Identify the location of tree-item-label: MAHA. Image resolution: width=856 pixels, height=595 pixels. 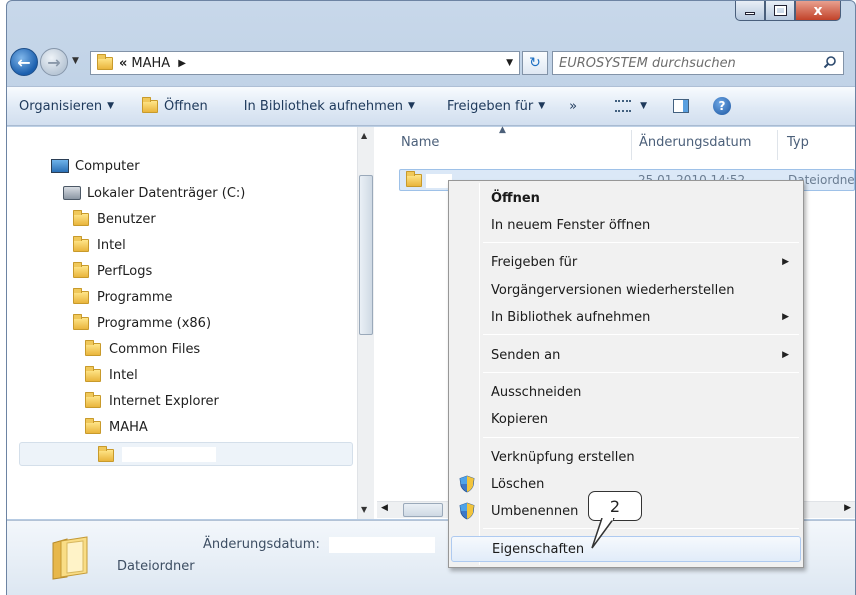
(128, 427).